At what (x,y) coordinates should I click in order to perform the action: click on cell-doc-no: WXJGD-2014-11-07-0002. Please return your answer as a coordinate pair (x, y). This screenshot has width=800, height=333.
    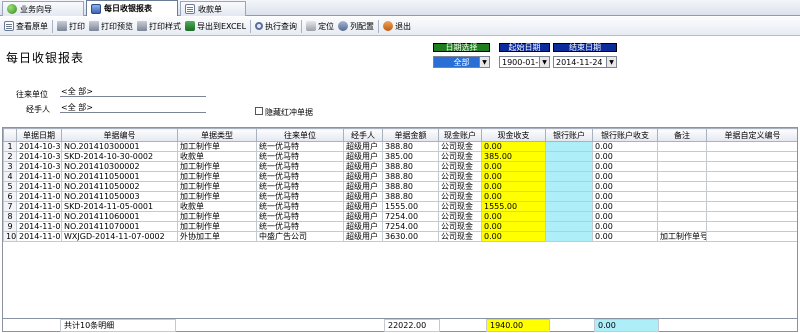
    Looking at the image, I should click on (119, 236).